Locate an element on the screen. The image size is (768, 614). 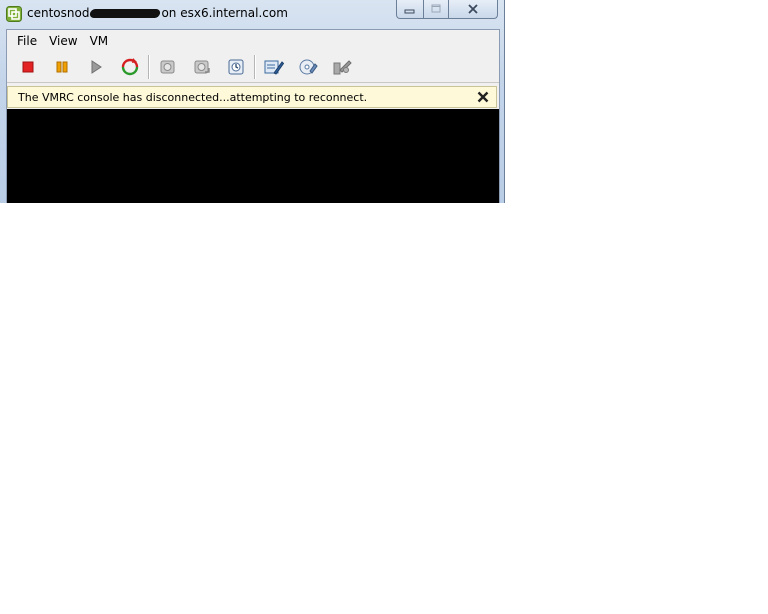
cd-dvd-icon is located at coordinates (308, 67).